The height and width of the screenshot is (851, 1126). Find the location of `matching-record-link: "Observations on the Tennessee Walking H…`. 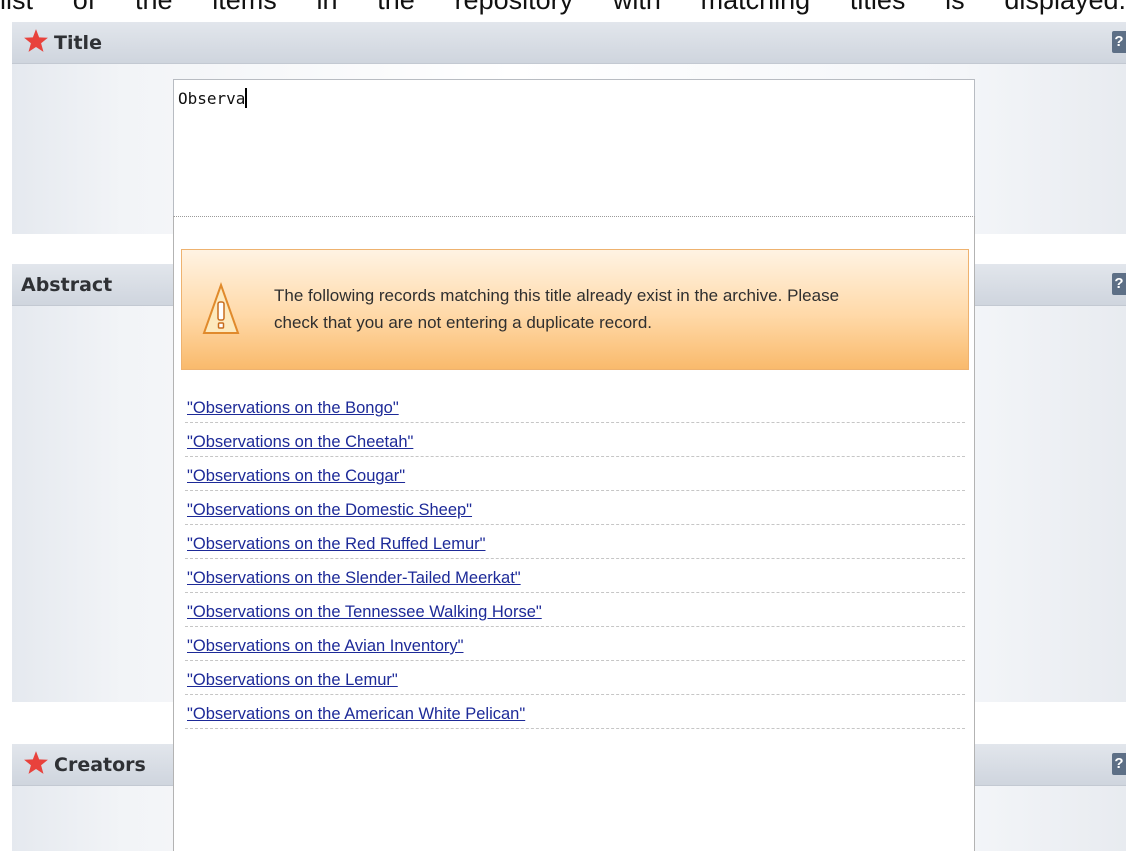

matching-record-link: "Observations on the Tennessee Walking H… is located at coordinates (364, 612).